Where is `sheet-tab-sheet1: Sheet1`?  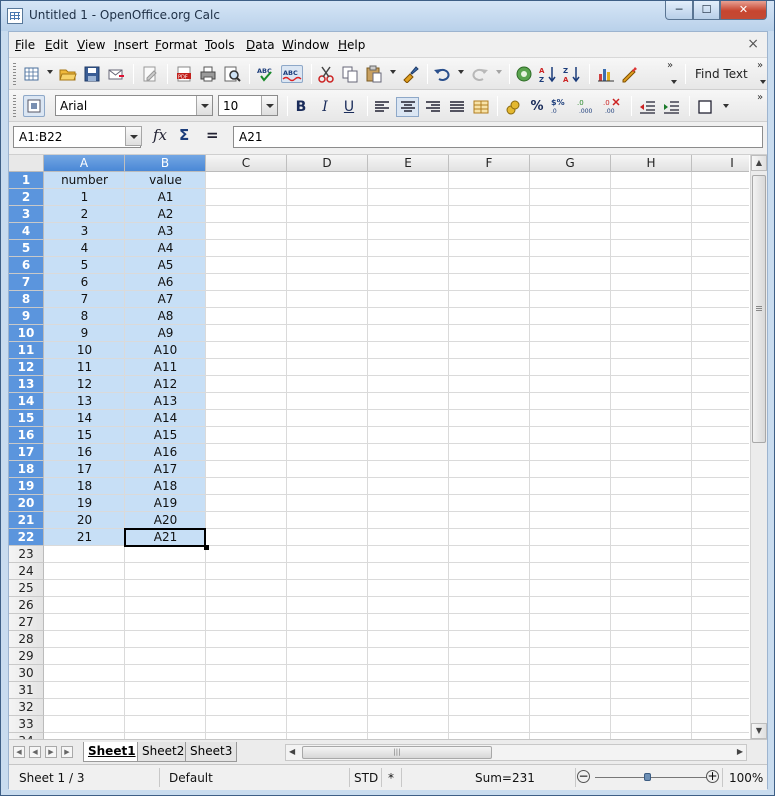
sheet-tab-sheet1: Sheet1 is located at coordinates (112, 752).